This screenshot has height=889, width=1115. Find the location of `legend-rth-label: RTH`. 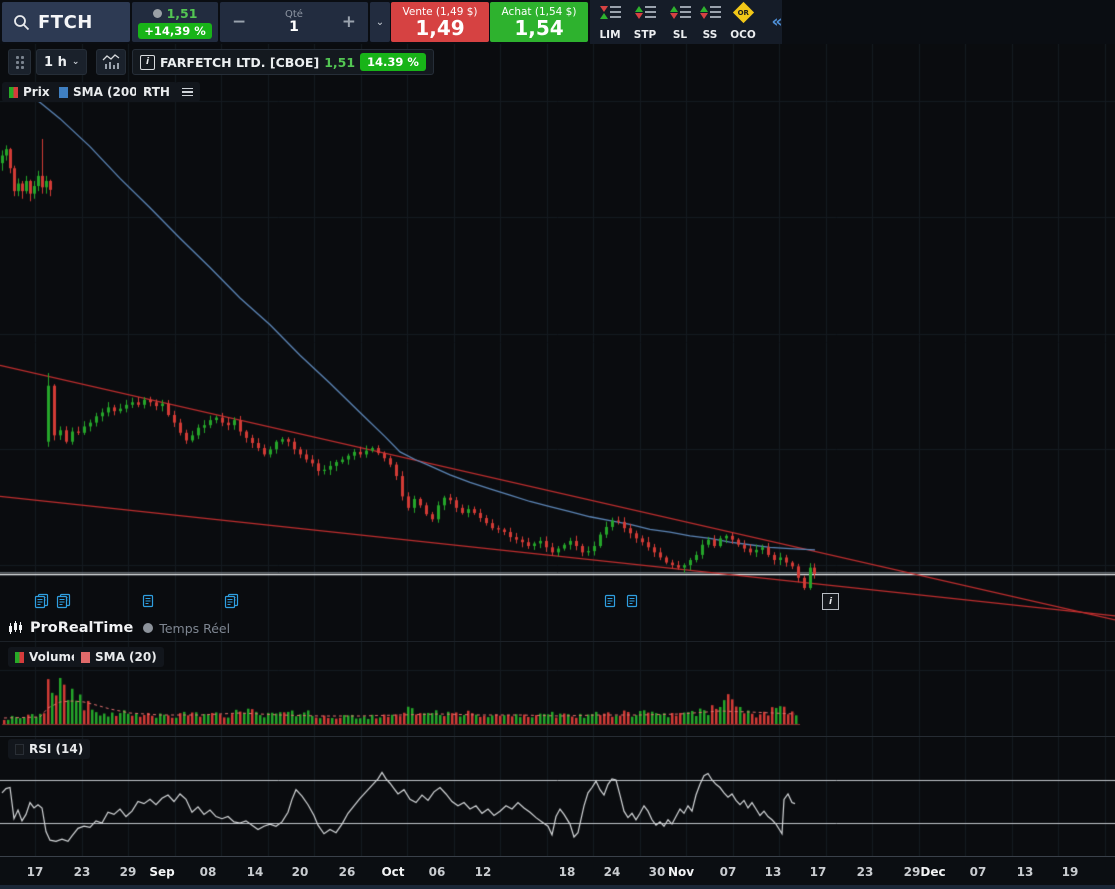

legend-rth-label: RTH is located at coordinates (156, 92).